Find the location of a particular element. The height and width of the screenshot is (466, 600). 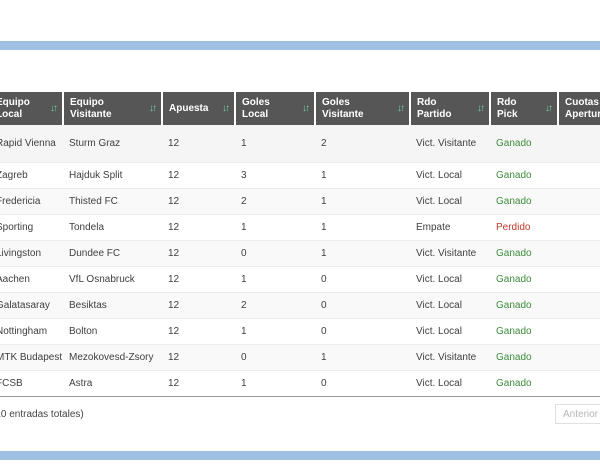

bottom-decorative-band is located at coordinates (300, 455).